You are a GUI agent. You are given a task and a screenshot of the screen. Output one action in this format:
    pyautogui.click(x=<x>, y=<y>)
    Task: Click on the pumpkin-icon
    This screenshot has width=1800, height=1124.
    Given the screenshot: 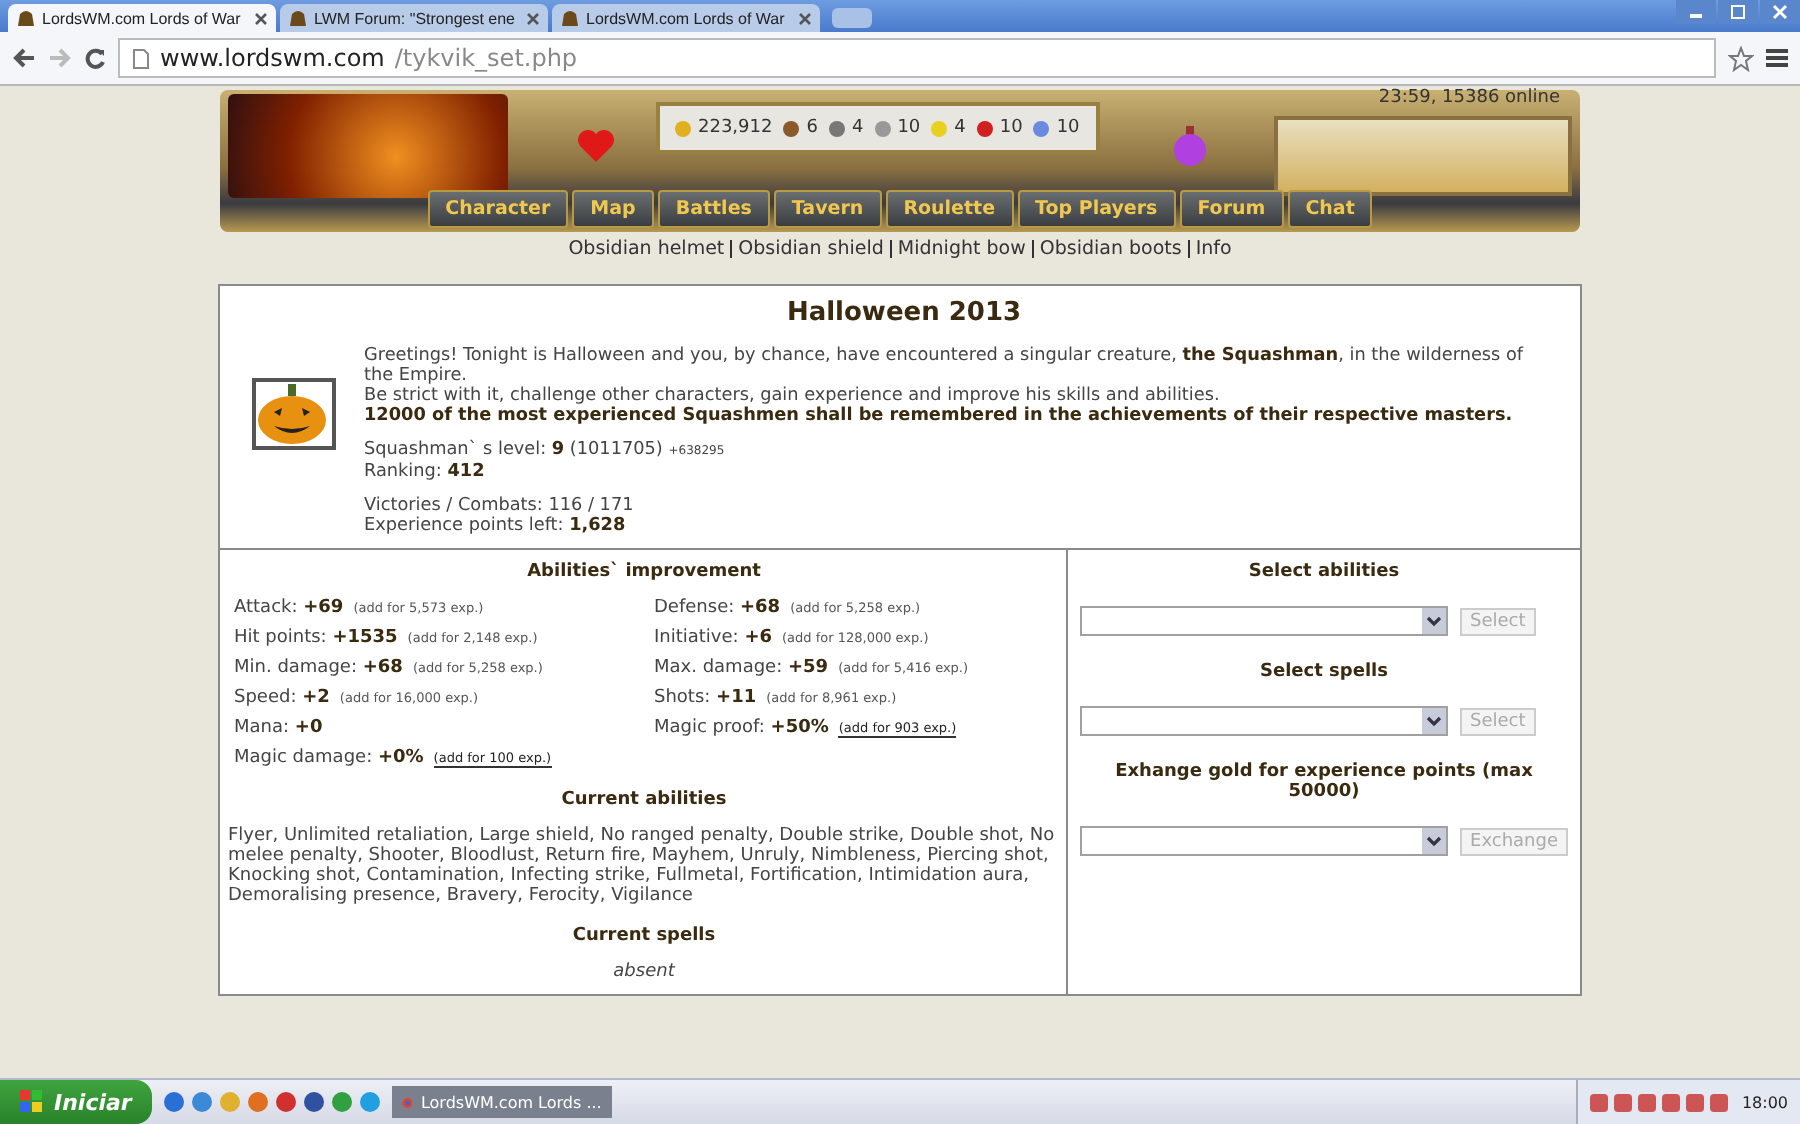 What is the action you would take?
    pyautogui.click(x=294, y=414)
    